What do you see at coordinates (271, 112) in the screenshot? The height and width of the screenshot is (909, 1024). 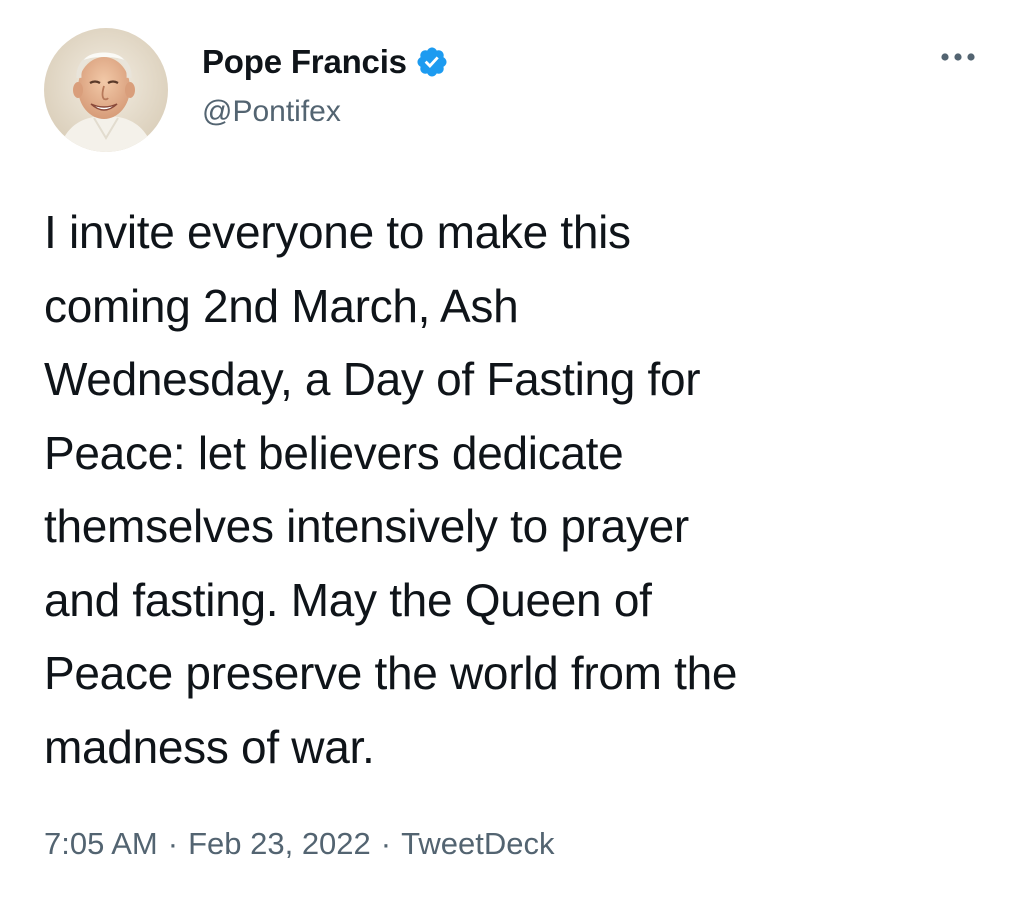 I see `author-handle: @Pontifex` at bounding box center [271, 112].